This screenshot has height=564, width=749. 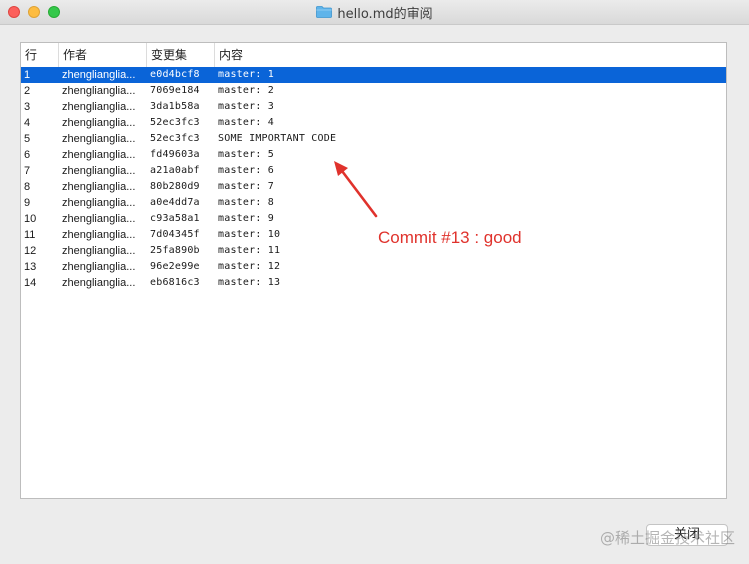 I want to click on cell-line: 9, so click(x=27, y=203).